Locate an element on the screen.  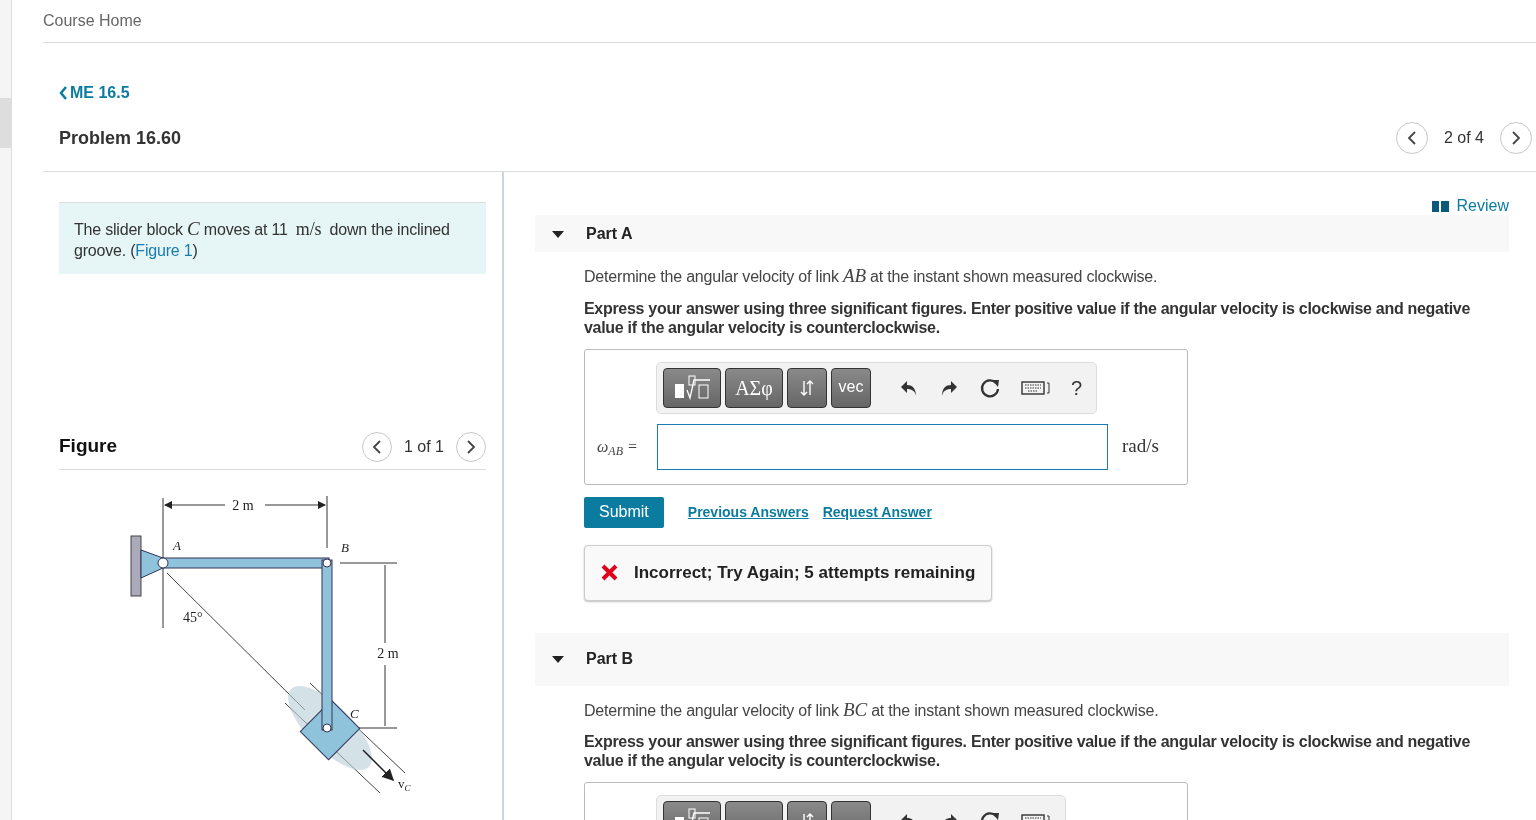
problem-pager: 2 of 4 is located at coordinates (1463, 138).